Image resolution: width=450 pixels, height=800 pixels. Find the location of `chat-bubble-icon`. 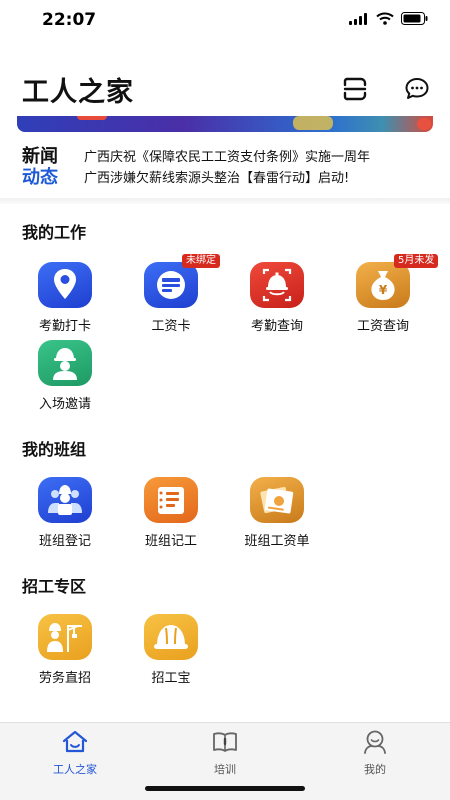

chat-bubble-icon is located at coordinates (417, 88).